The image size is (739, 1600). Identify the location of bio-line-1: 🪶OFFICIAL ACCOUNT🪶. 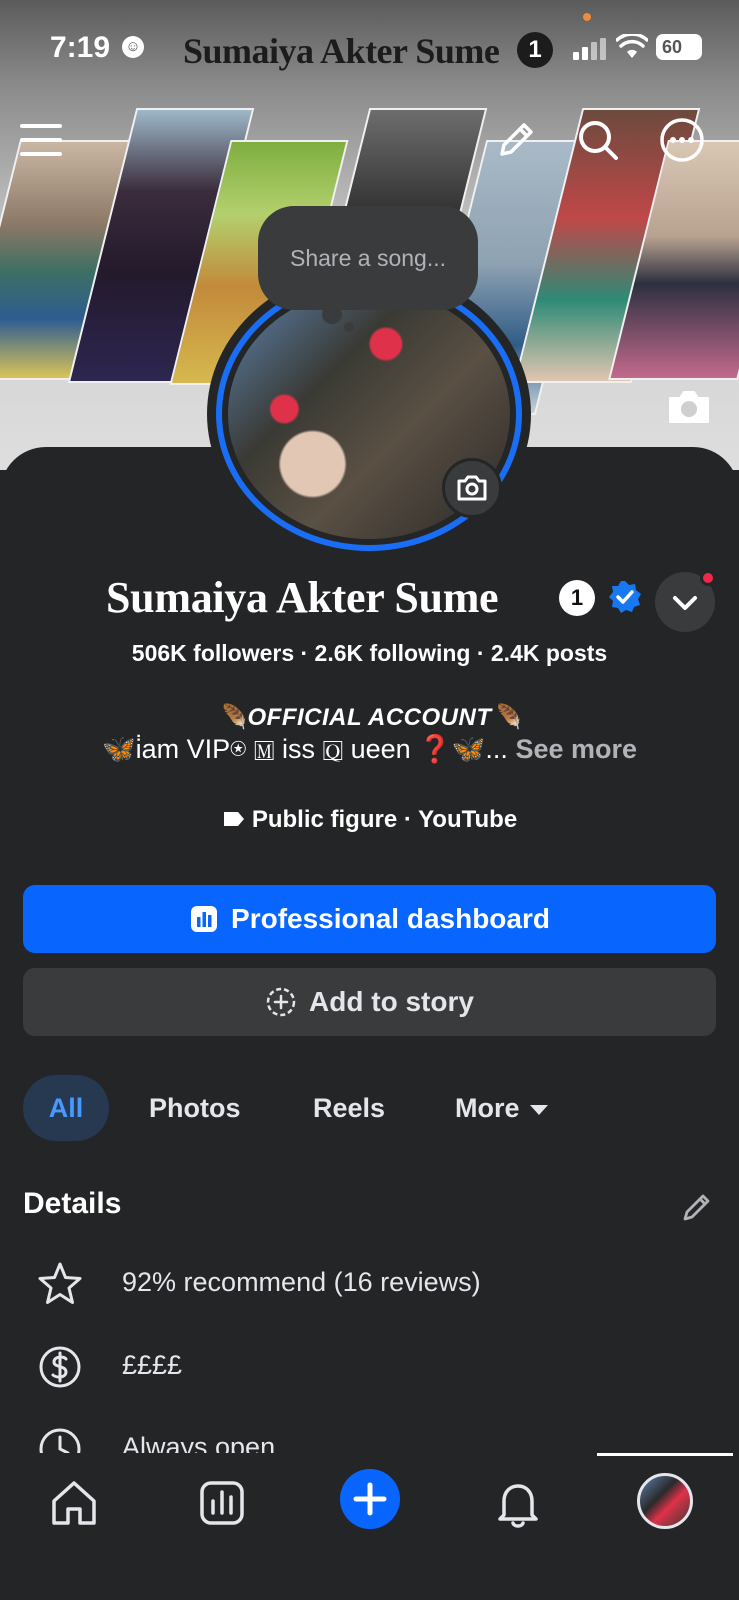
(369, 717).